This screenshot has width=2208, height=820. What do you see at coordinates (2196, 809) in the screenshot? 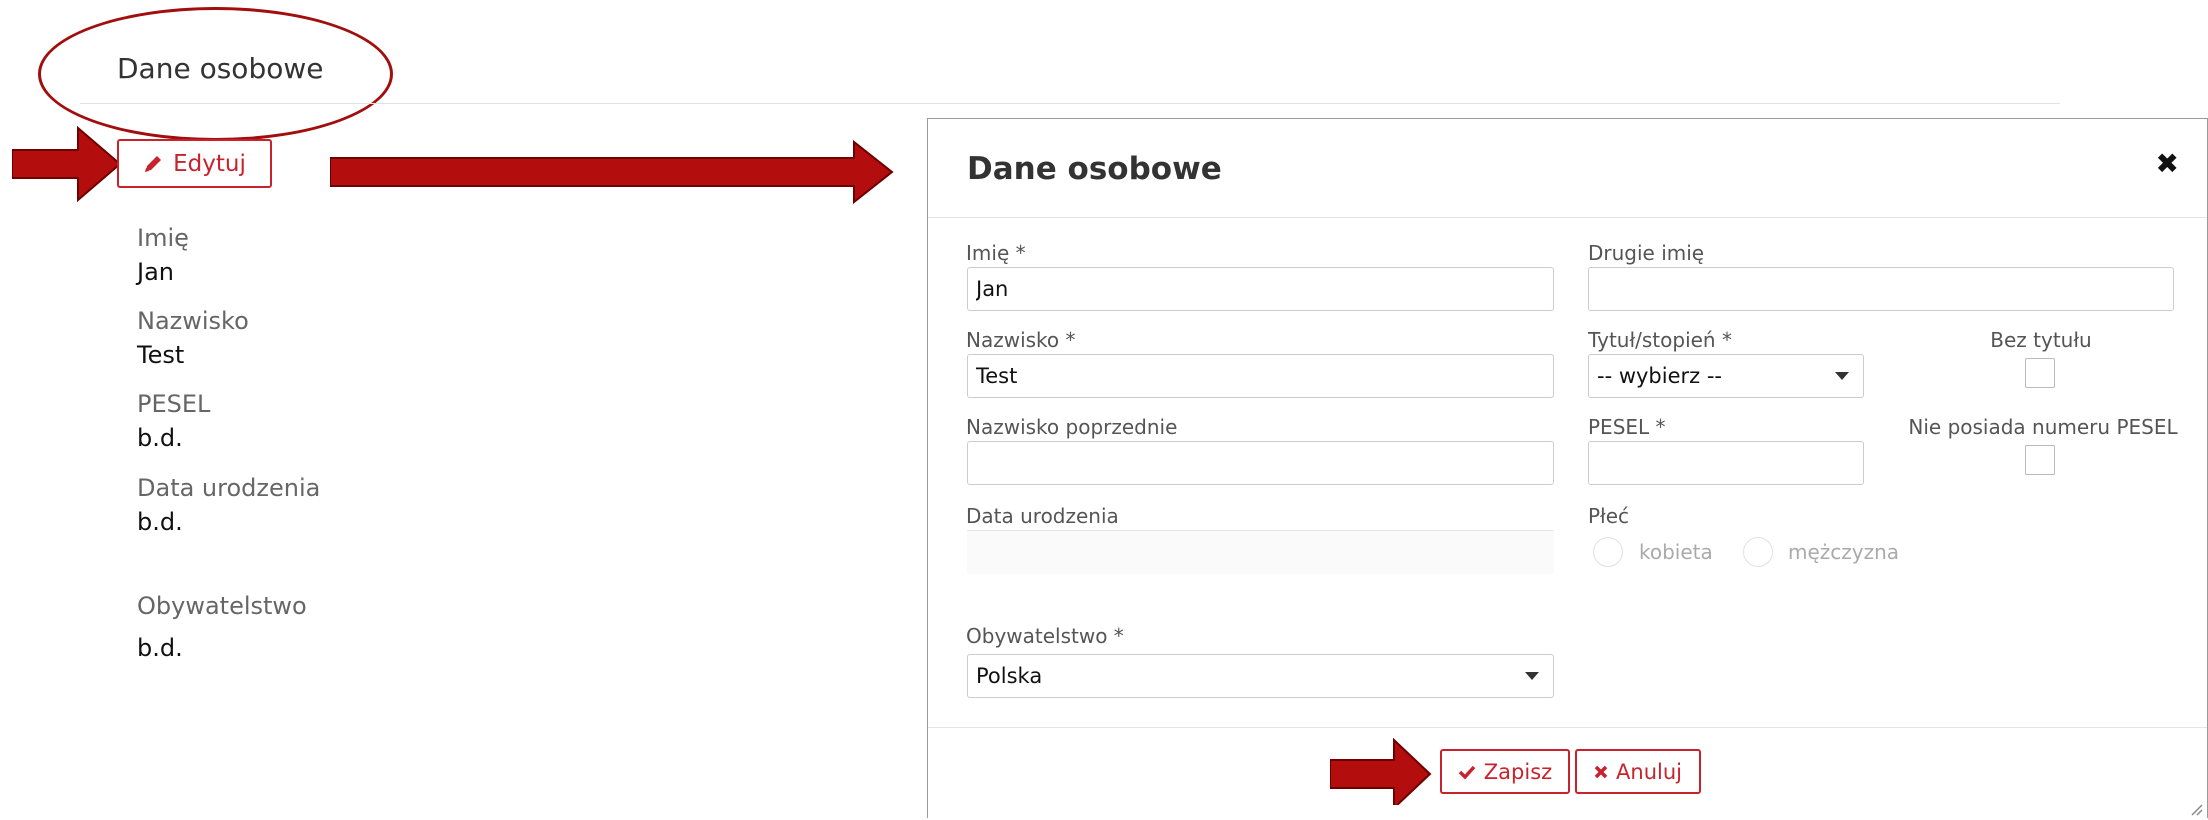
I see `resize-handle-icon` at bounding box center [2196, 809].